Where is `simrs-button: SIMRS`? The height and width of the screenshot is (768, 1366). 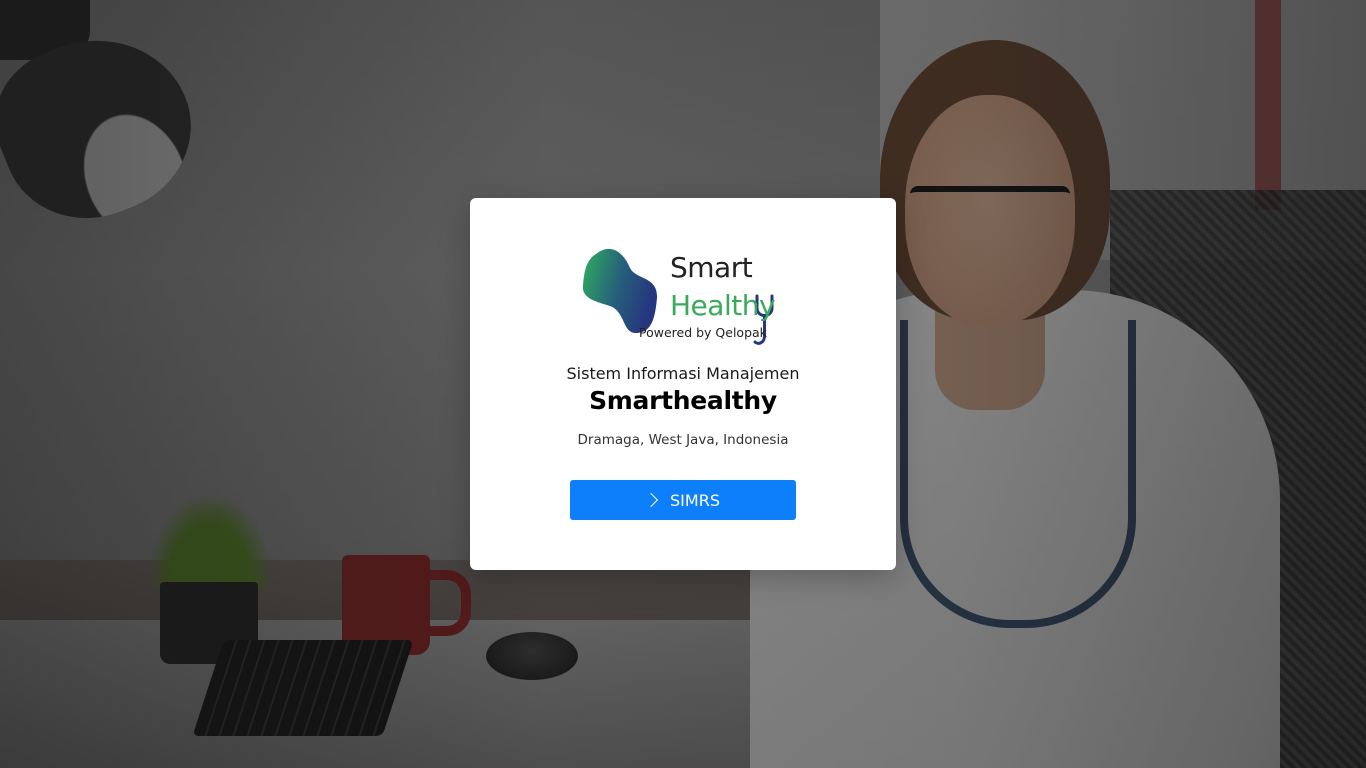 simrs-button: SIMRS is located at coordinates (683, 500).